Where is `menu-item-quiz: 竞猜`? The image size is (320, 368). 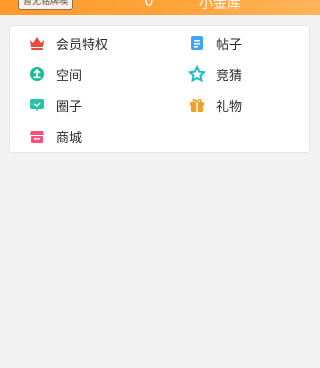 menu-item-quiz: 竞猜 is located at coordinates (253, 74).